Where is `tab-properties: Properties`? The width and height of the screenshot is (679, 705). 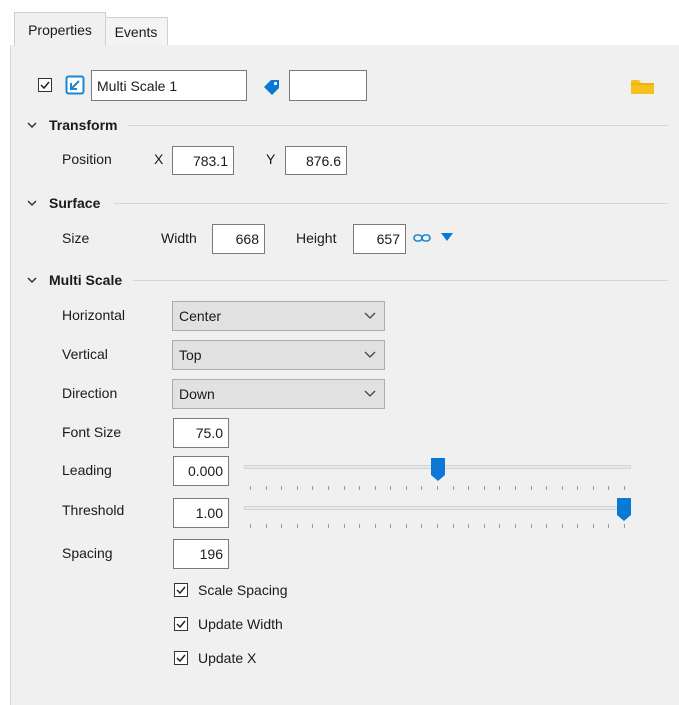 tab-properties: Properties is located at coordinates (60, 29).